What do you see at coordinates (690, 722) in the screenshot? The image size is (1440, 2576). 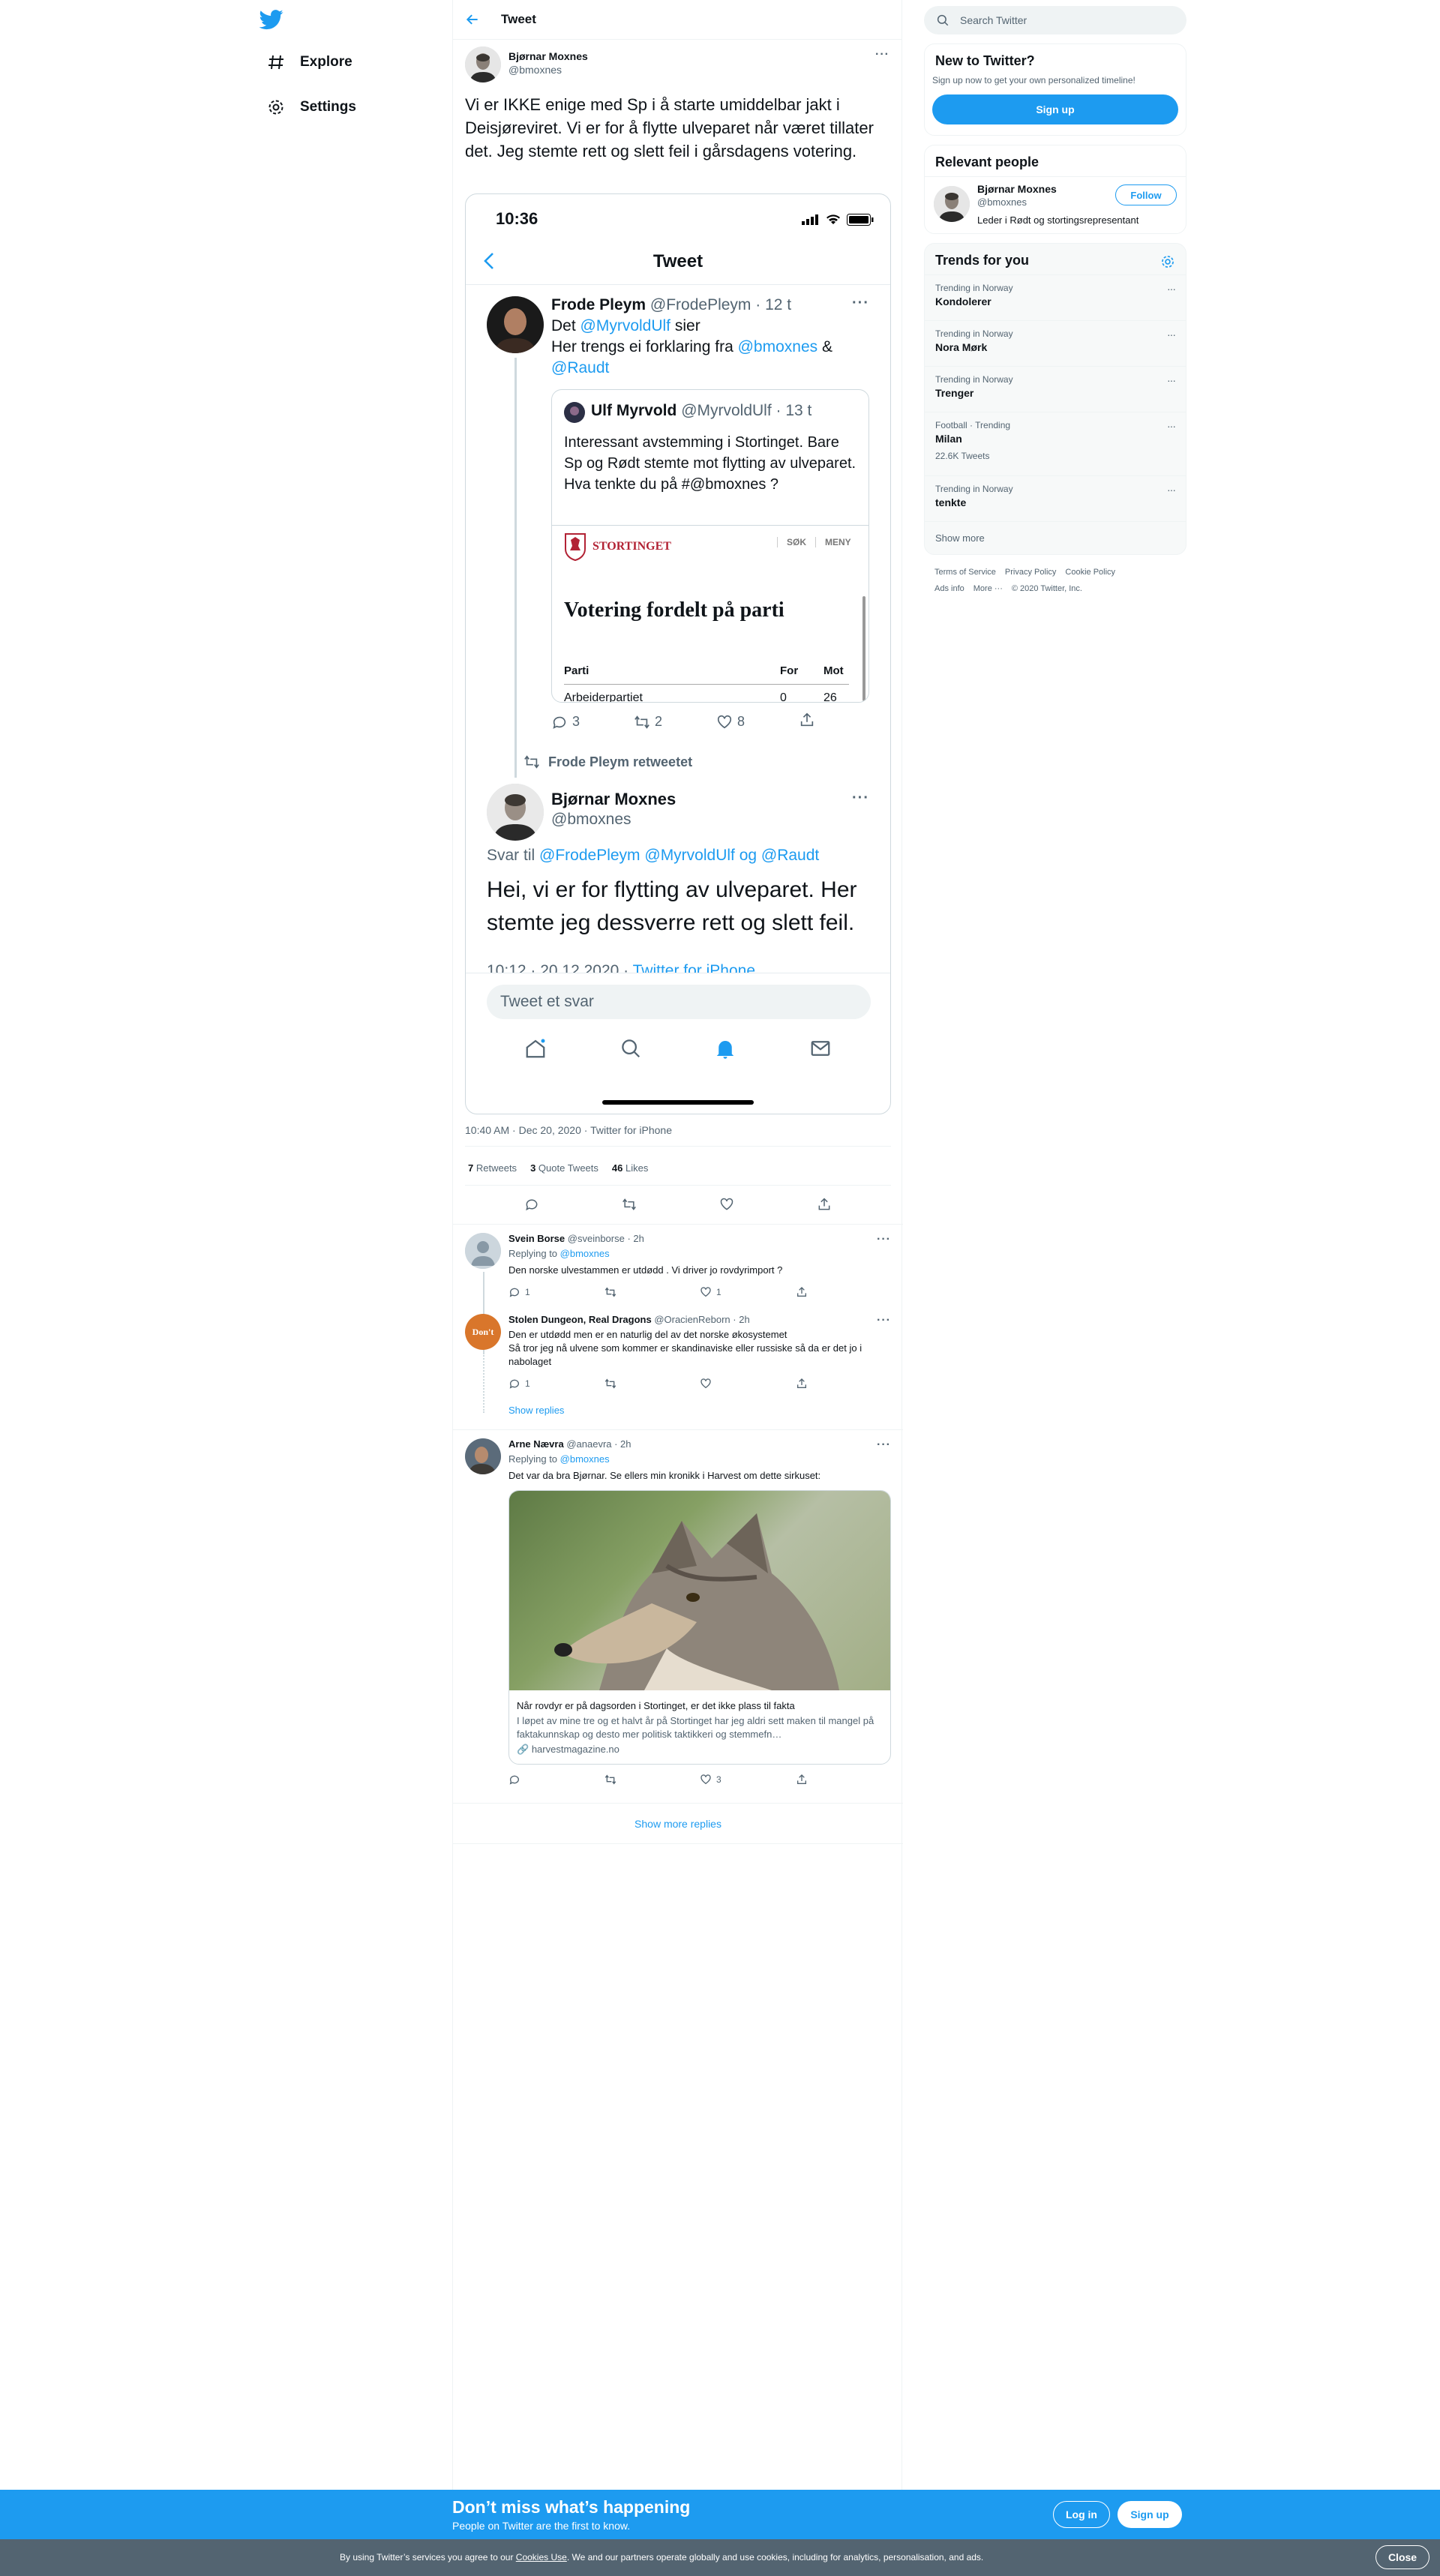 I see `phone-tweet-actions: 3 2 8` at bounding box center [690, 722].